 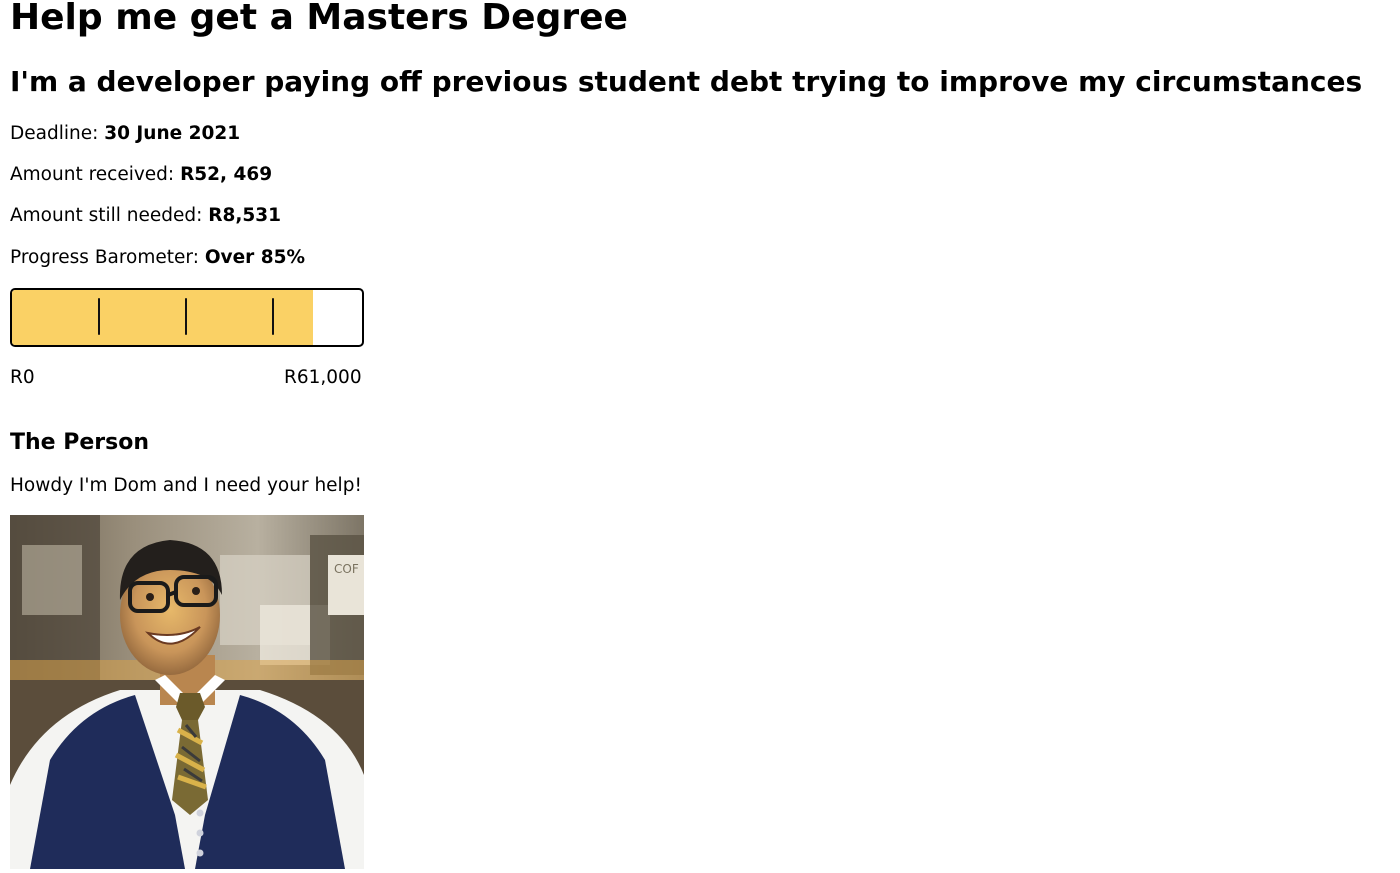 I want to click on barometer-min-label: R0, so click(x=22, y=377).